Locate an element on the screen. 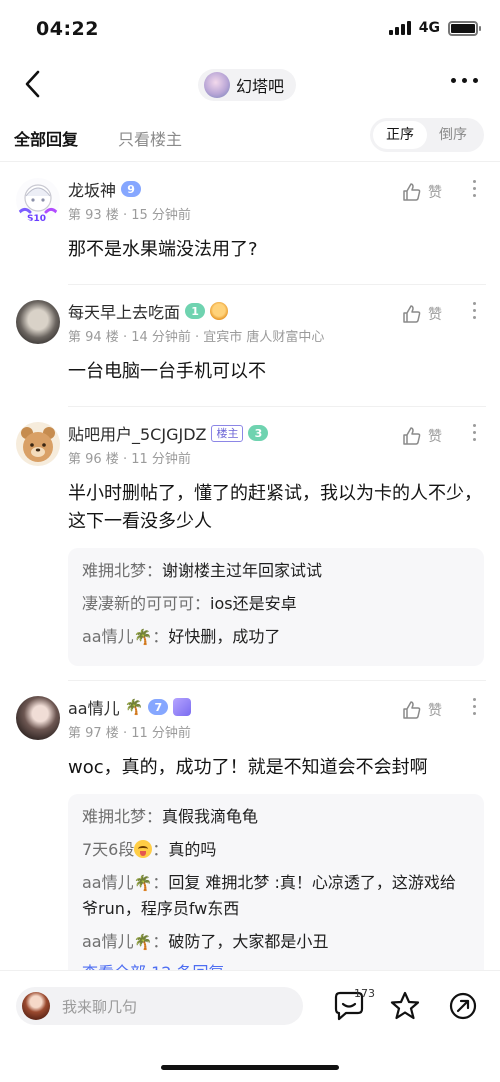 This screenshot has width=500, height=1082. sub-reply-text: 好快删，成功了 is located at coordinates (224, 636).